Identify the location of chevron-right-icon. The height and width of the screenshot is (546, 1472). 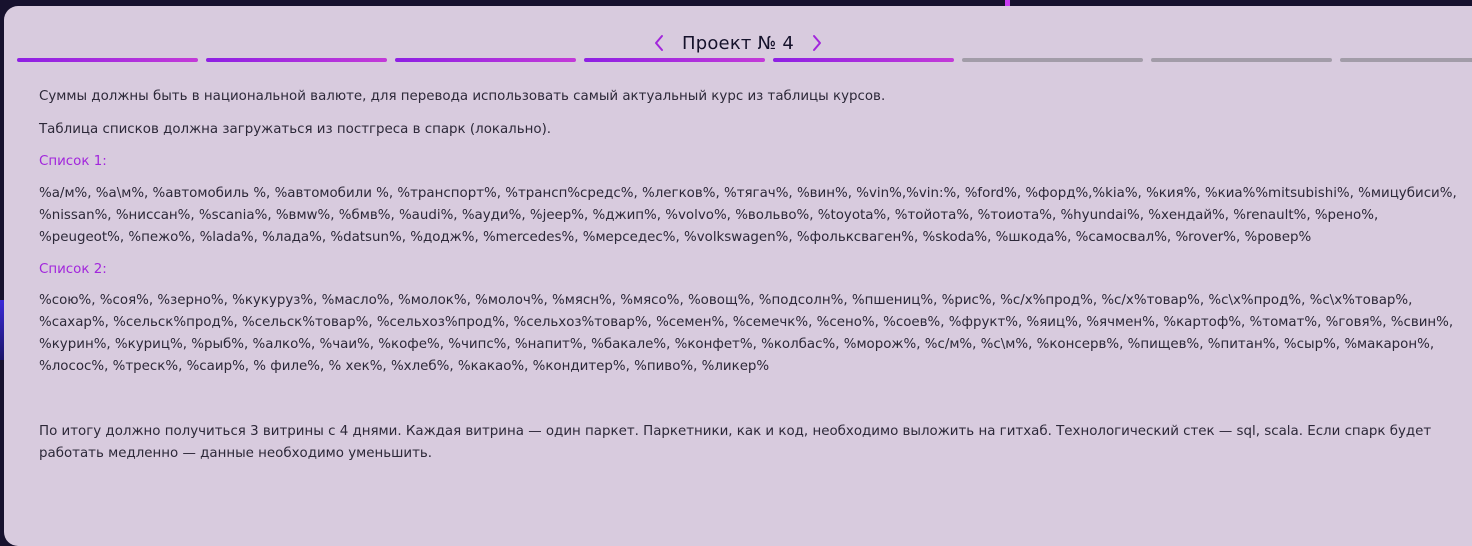
(817, 43).